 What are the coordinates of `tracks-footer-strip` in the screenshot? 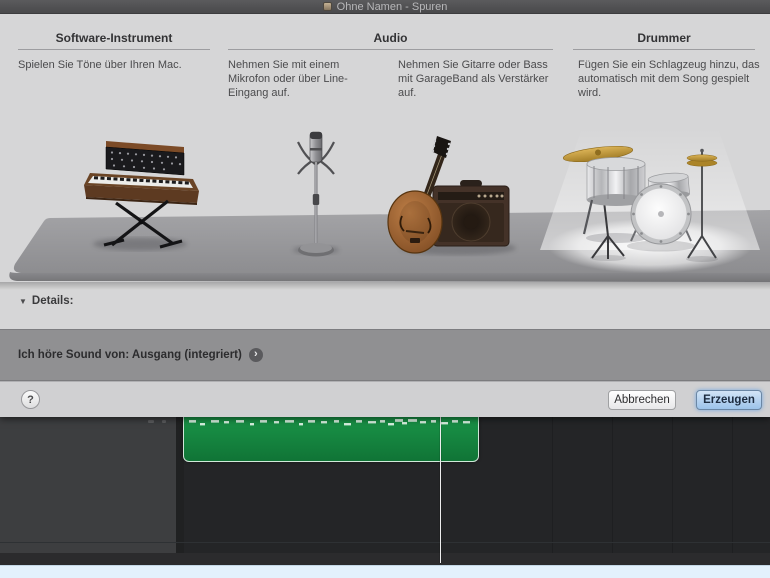 It's located at (385, 559).